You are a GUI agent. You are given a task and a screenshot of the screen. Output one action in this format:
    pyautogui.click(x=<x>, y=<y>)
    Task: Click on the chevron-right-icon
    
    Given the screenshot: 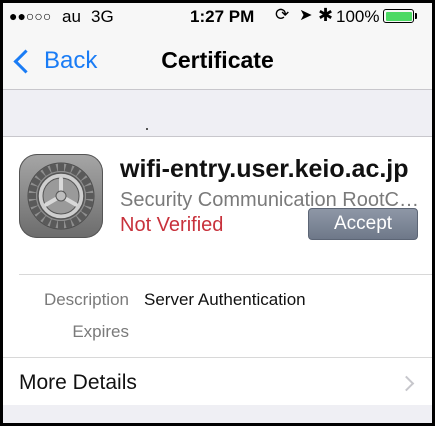 What is the action you would take?
    pyautogui.click(x=406, y=383)
    